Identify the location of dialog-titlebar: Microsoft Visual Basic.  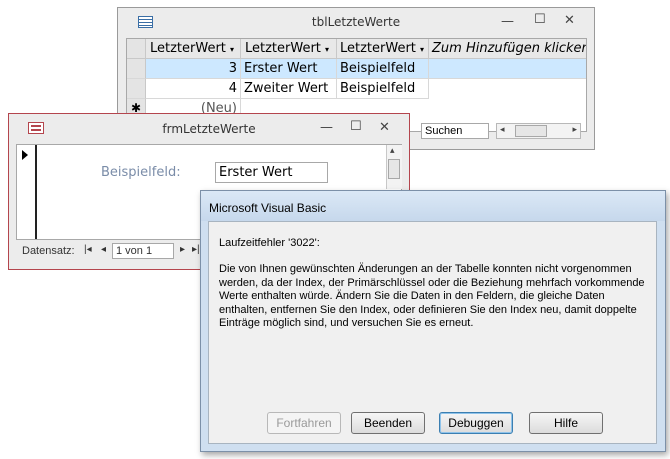
(433, 206).